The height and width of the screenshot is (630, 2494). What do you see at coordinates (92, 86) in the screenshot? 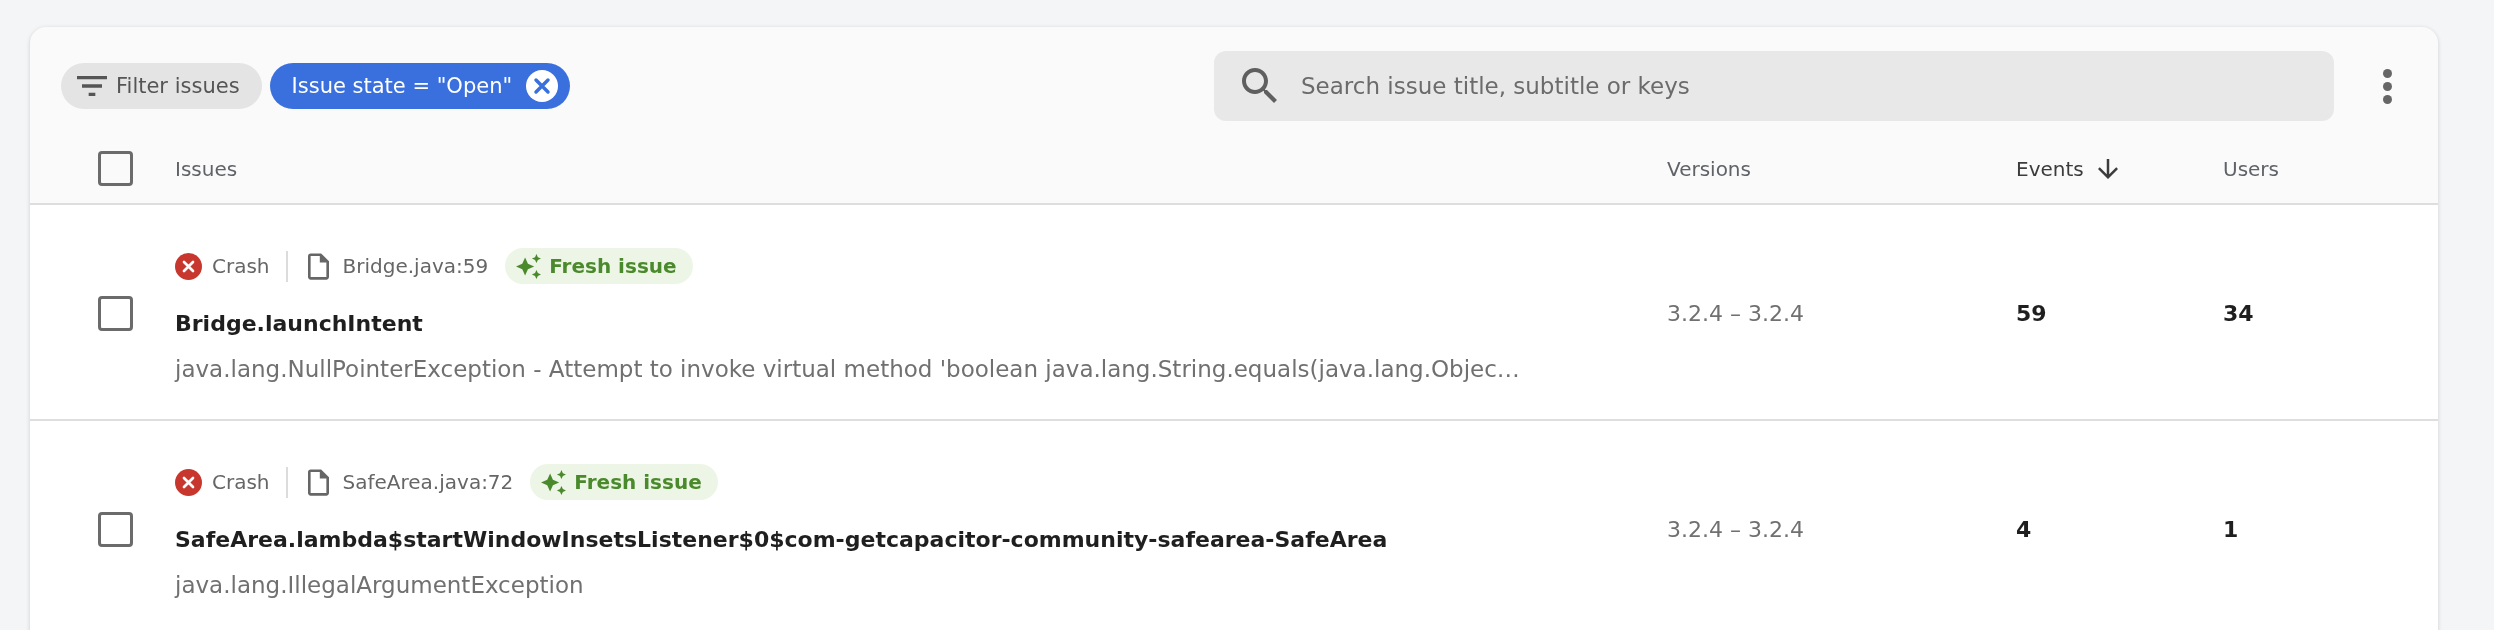
I see `filter-icon` at bounding box center [92, 86].